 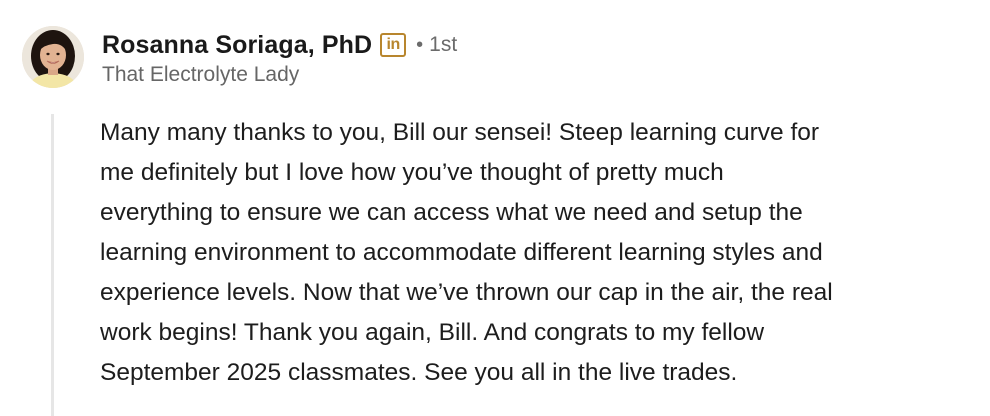 What do you see at coordinates (237, 45) in the screenshot?
I see `author-name: Rosanna Soriaga, PhD` at bounding box center [237, 45].